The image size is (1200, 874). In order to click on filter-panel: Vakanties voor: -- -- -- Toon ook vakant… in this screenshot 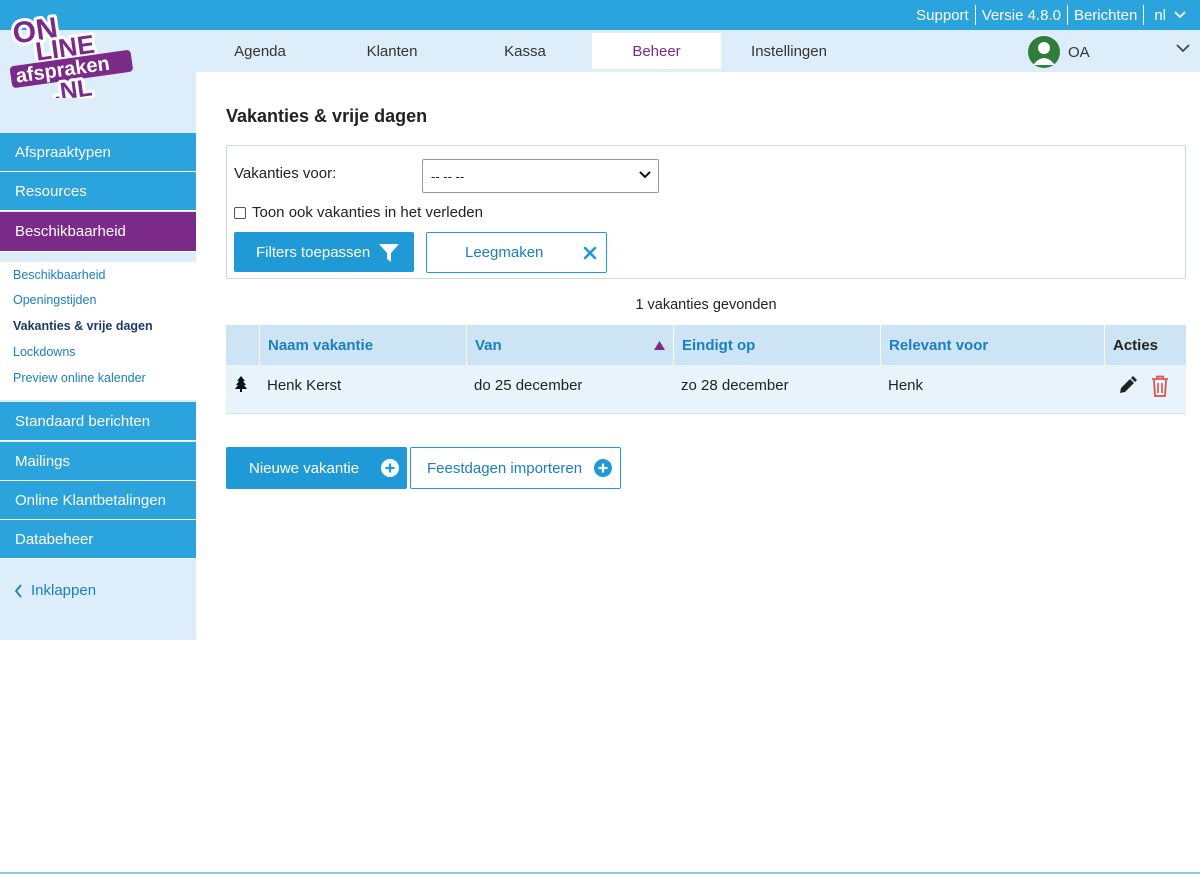, I will do `click(706, 212)`.